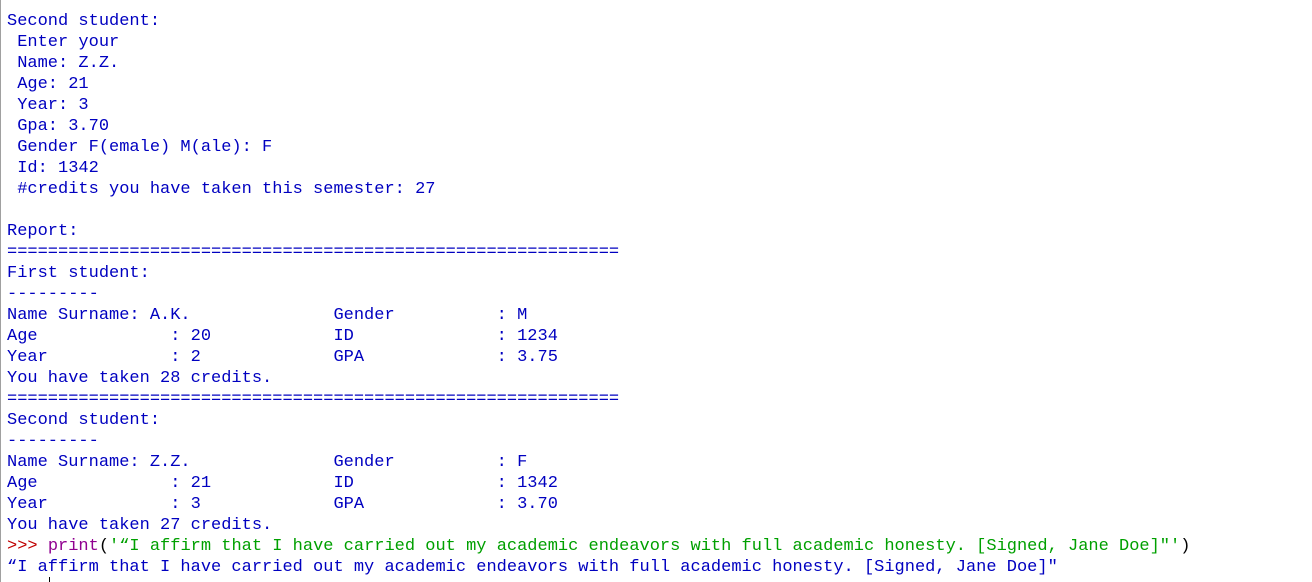  Describe the element at coordinates (43, 231) in the screenshot. I see `output-line: Report:` at that location.